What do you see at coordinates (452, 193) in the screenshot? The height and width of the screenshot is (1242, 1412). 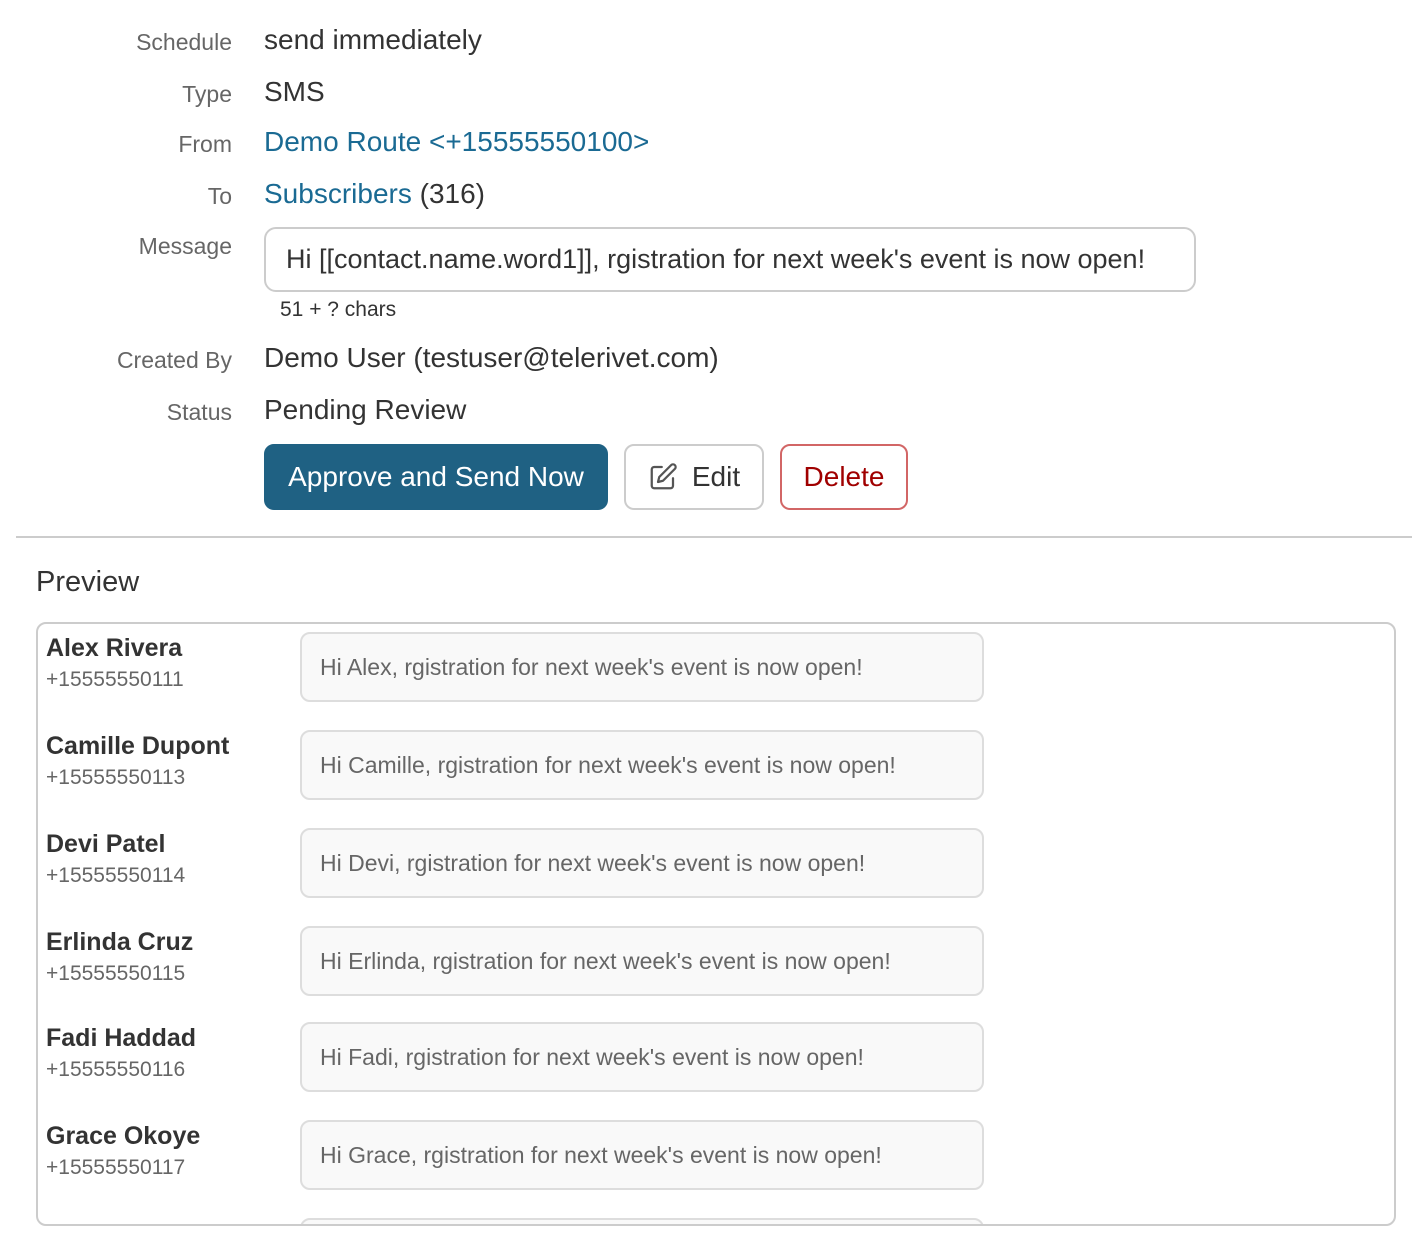 I see `recipient-count: (316)` at bounding box center [452, 193].